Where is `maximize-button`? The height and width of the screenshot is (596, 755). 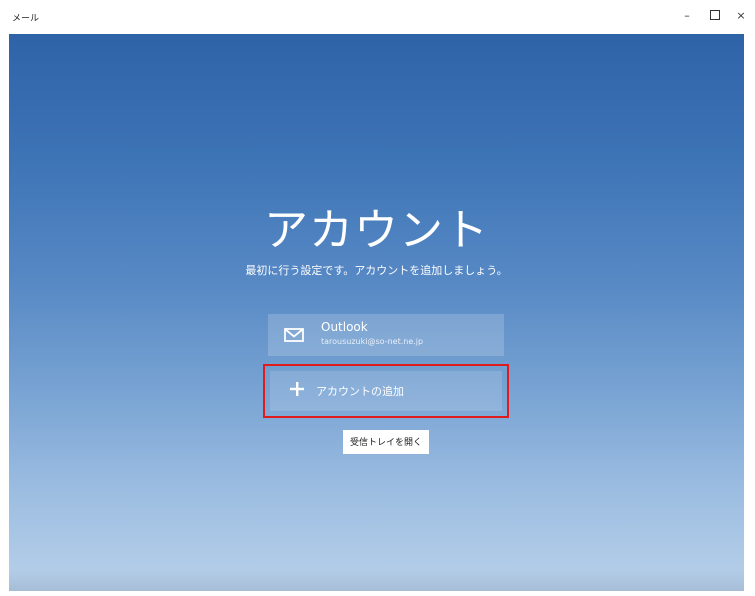
maximize-button is located at coordinates (715, 16).